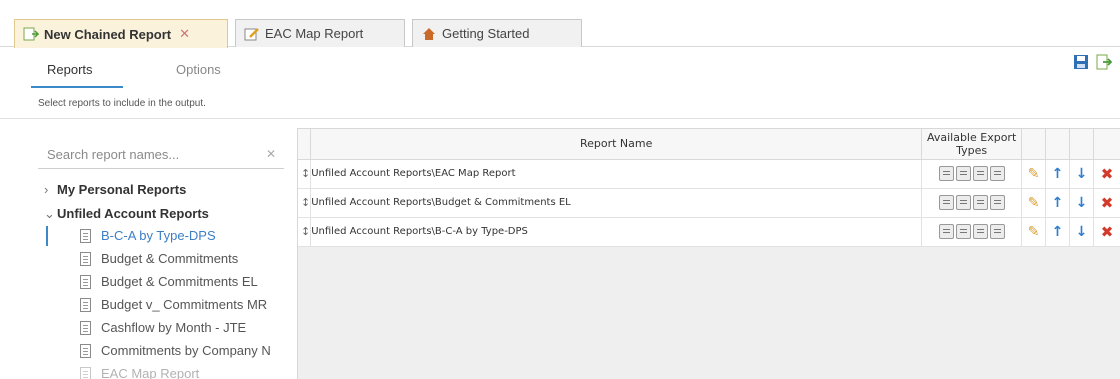  I want to click on tree-item: Budget & Commitments EL, so click(169, 281).